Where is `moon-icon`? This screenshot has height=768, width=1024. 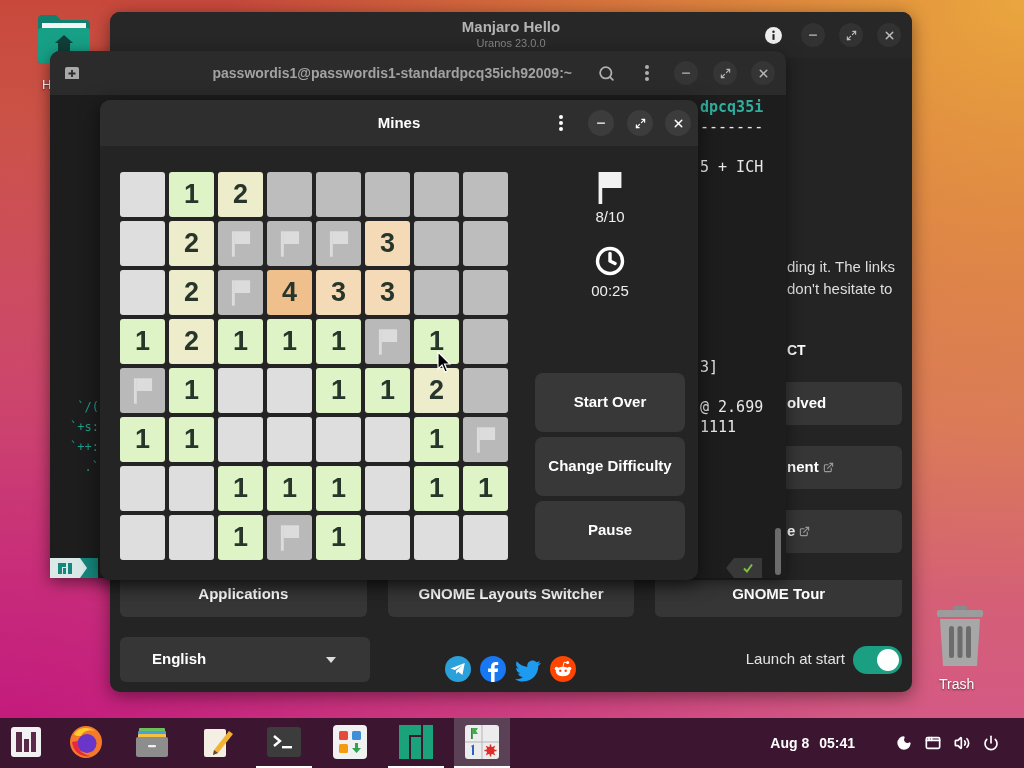
moon-icon is located at coordinates (904, 743).